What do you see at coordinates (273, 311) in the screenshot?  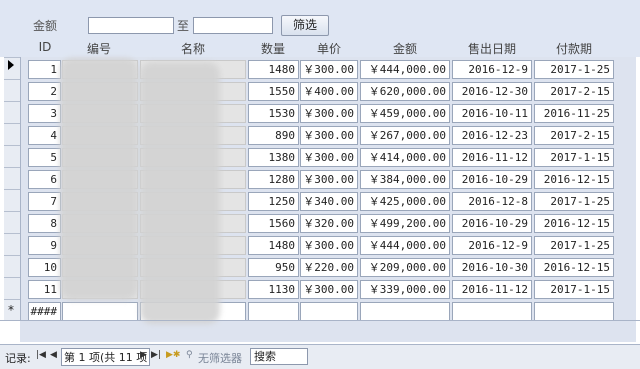 I see `new-row-qty` at bounding box center [273, 311].